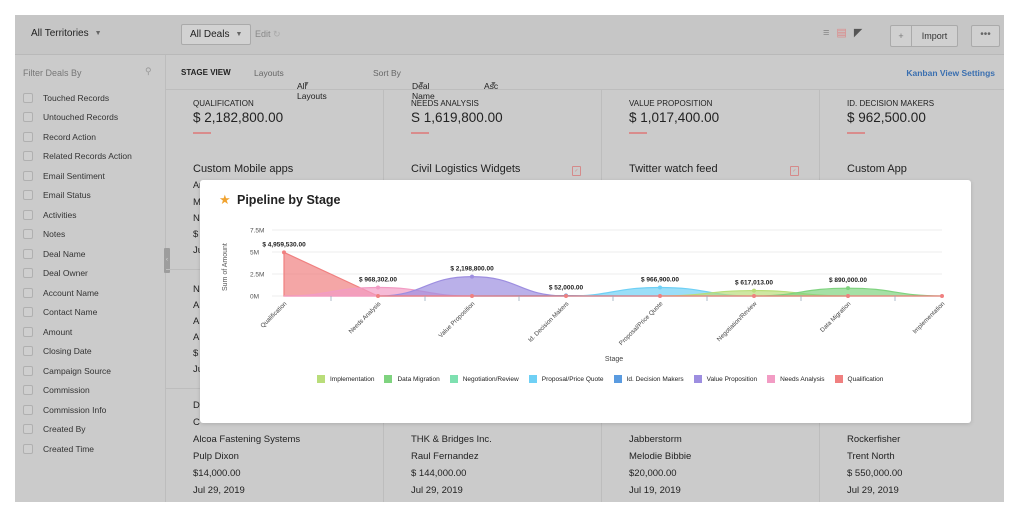 Image resolution: width=1024 pixels, height=519 pixels. I want to click on chart-view-icon: ◤, so click(858, 32).